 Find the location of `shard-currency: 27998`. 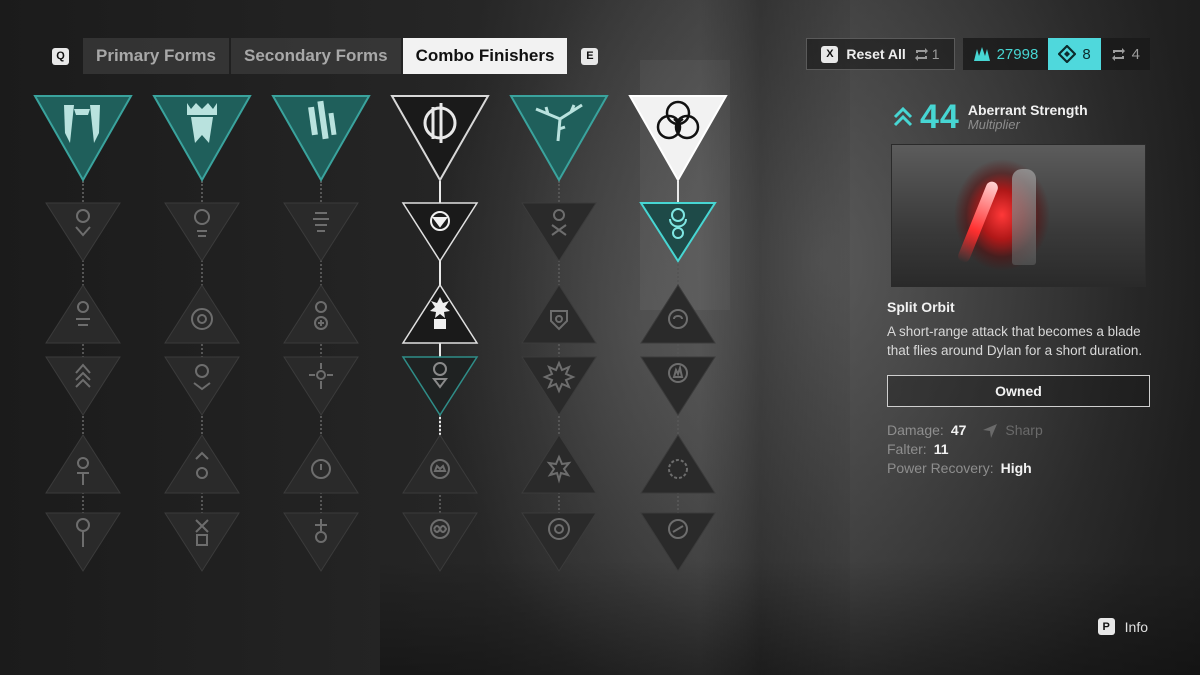

shard-currency: 27998 is located at coordinates (1005, 54).